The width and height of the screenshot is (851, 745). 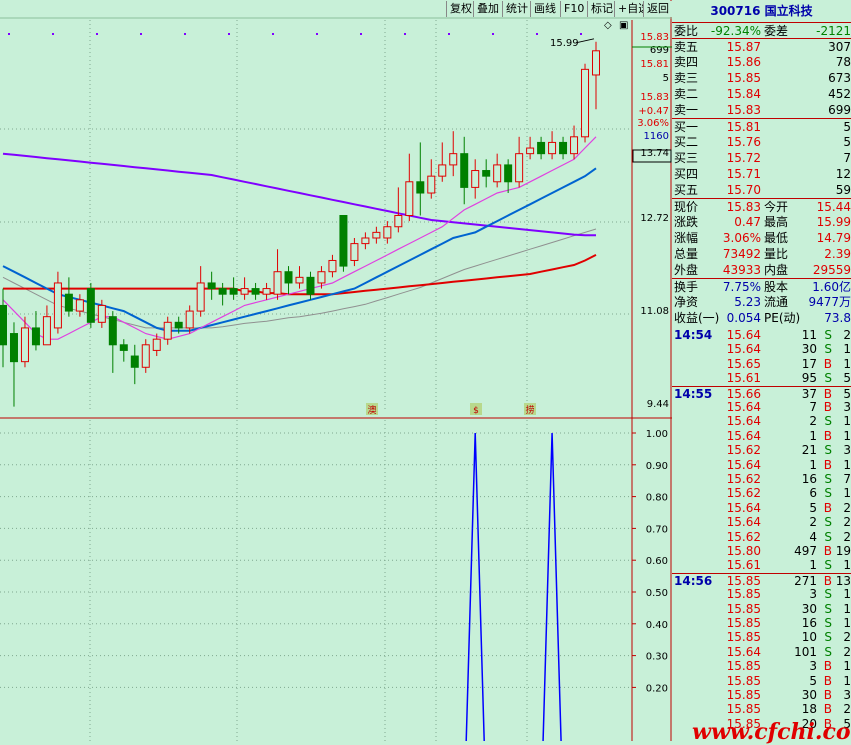 I want to click on bid-price: 15.72, so click(x=743, y=158).